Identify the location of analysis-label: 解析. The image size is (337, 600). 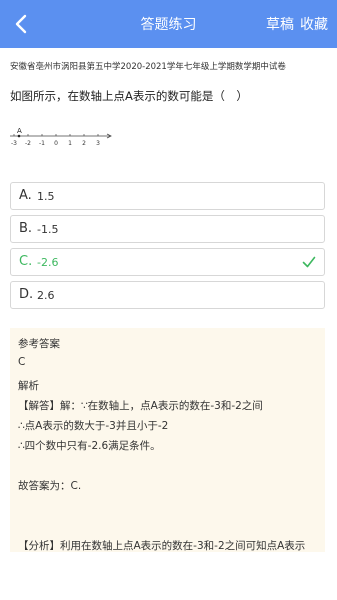
(28, 386).